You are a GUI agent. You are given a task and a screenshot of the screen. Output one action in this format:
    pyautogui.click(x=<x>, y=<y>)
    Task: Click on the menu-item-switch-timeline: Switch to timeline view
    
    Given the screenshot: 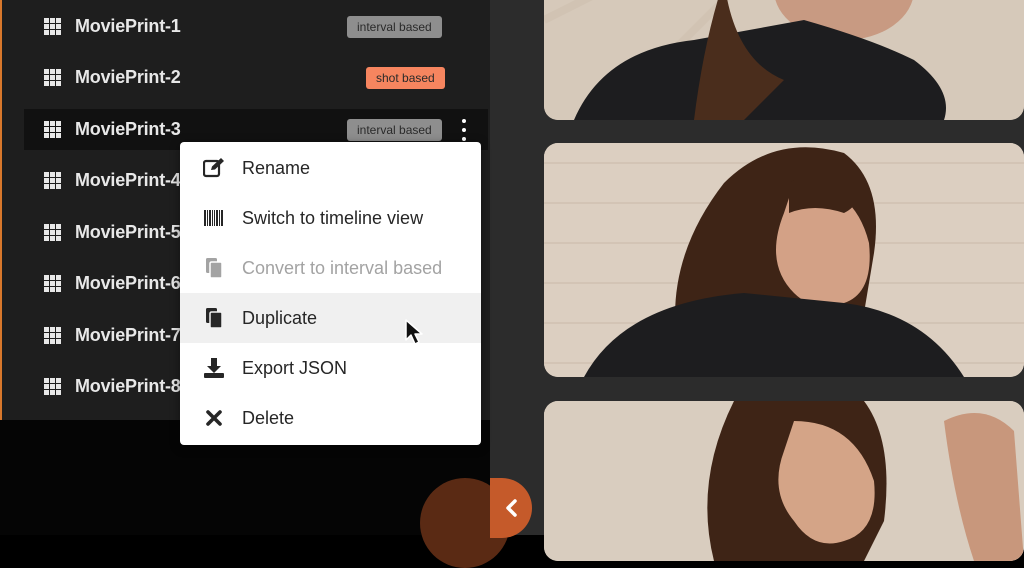 What is the action you would take?
    pyautogui.click(x=330, y=218)
    